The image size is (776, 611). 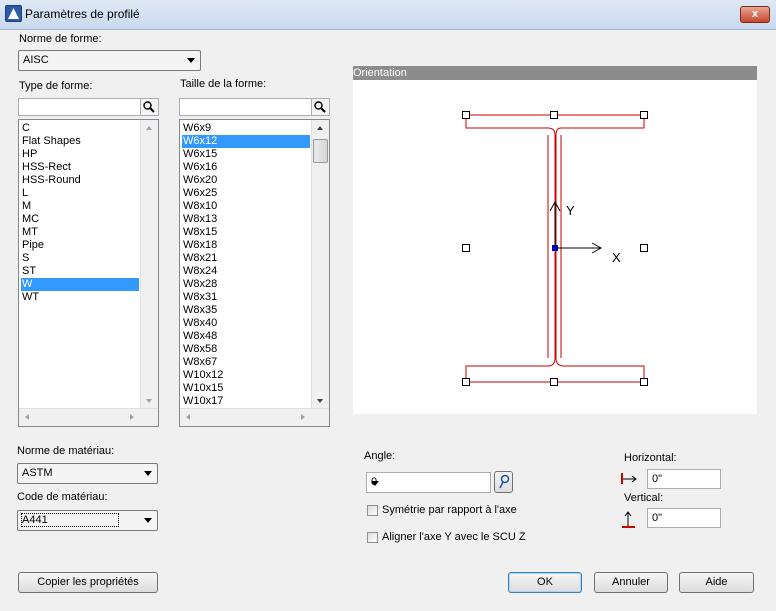 I want to click on search-icon, so click(x=149, y=107).